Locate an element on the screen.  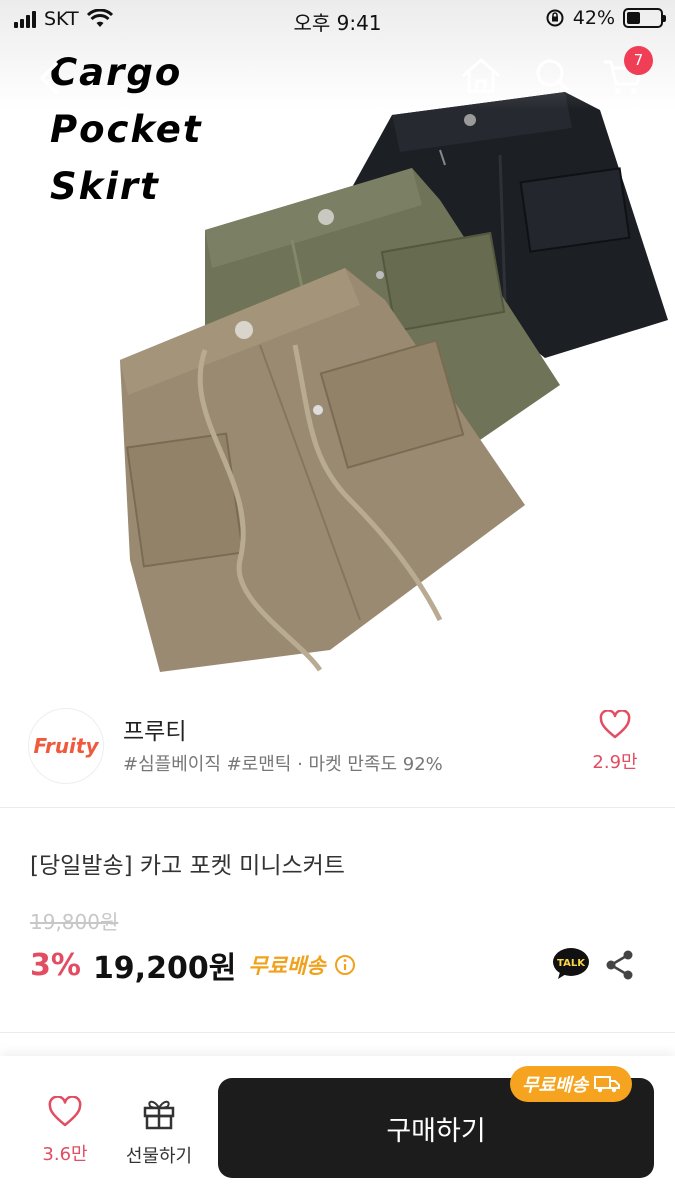
delivery-truck-icon is located at coordinates (607, 1084).